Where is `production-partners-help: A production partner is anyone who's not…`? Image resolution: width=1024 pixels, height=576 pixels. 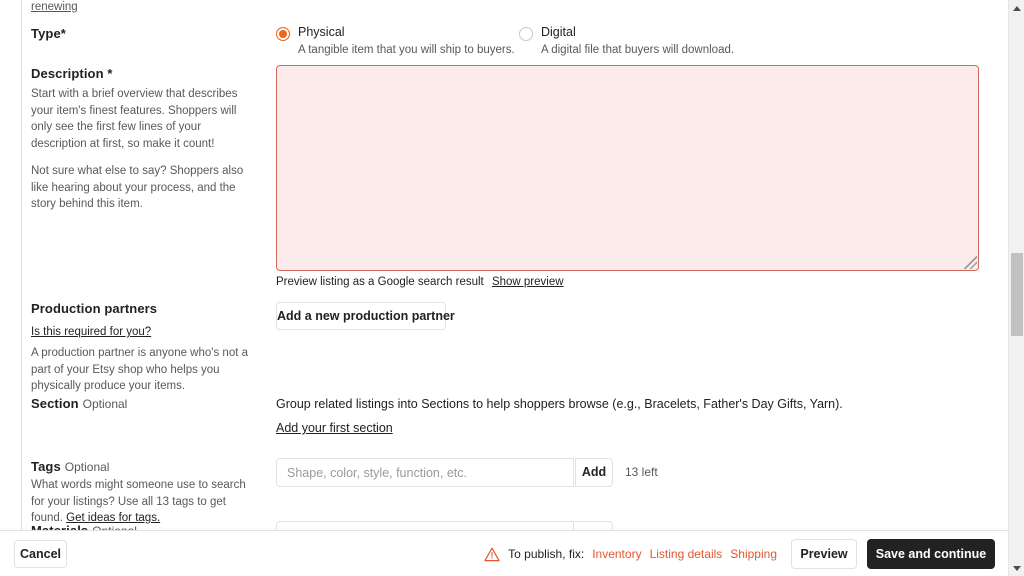
production-partners-help: A production partner is anyone who's not… is located at coordinates (140, 369).